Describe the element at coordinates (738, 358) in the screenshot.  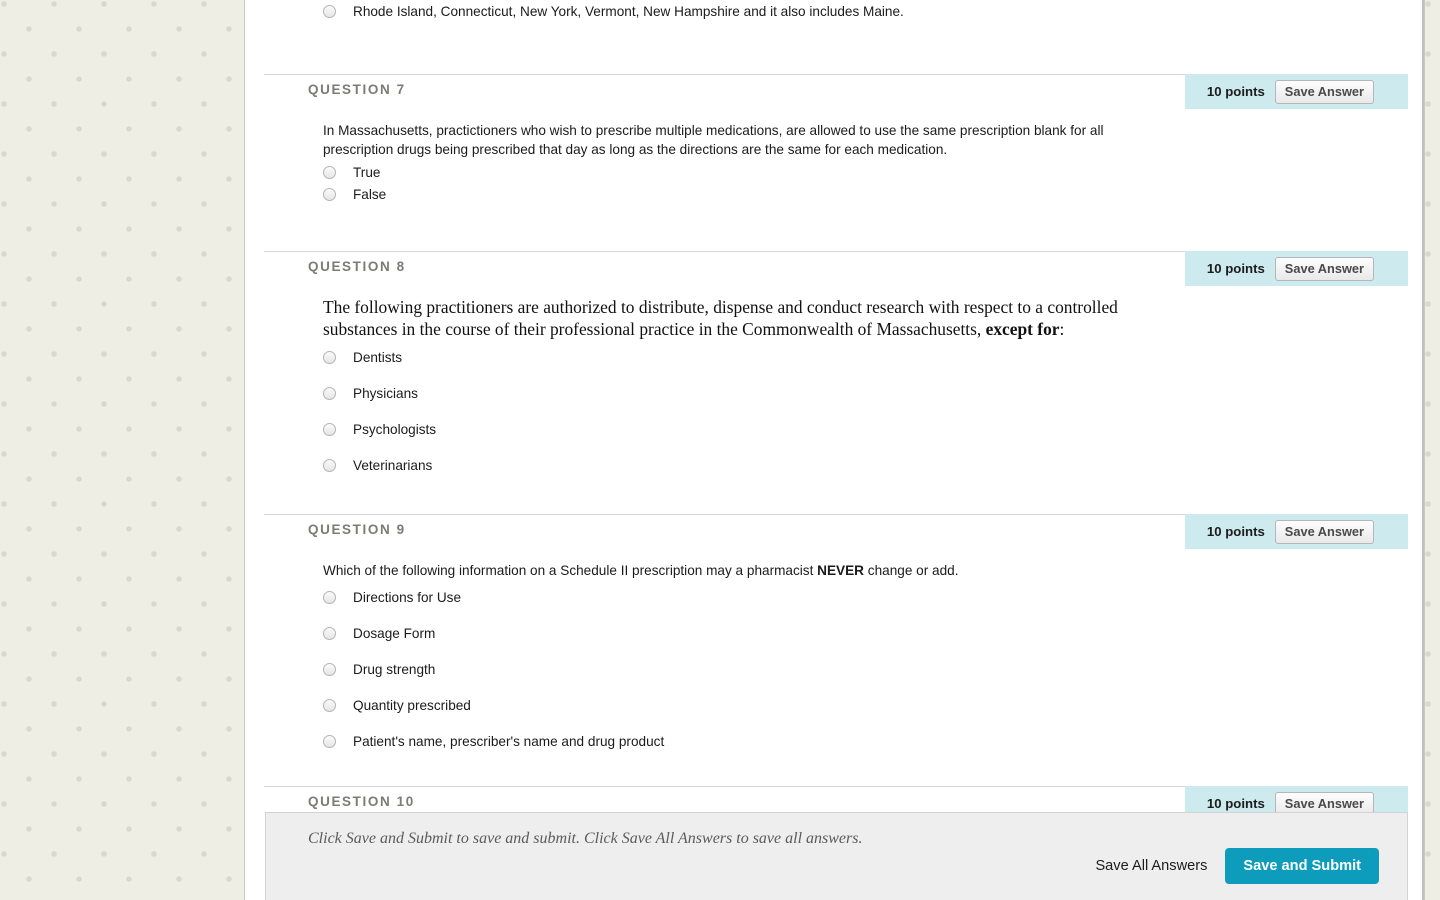
I see `list-item: Dentists` at that location.